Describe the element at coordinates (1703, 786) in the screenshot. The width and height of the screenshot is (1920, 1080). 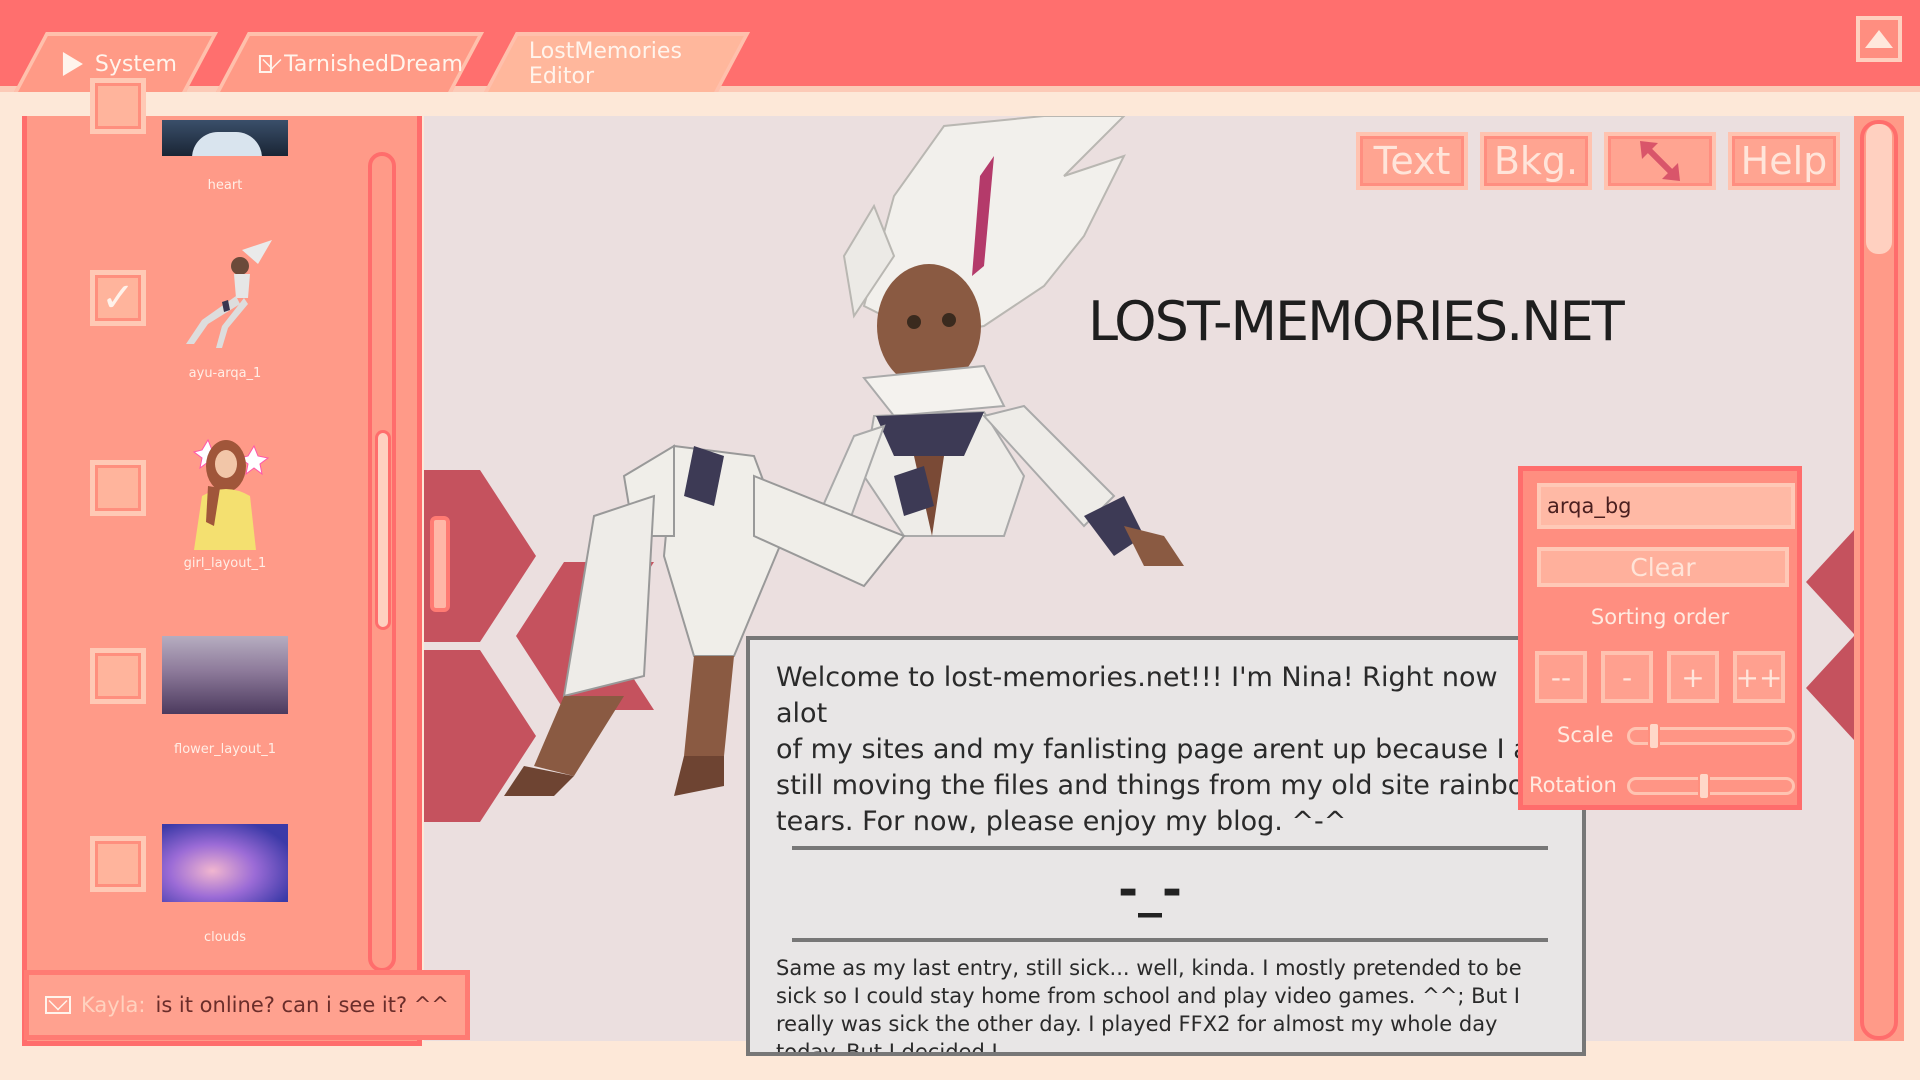
I see `rotation-slider-knob` at that location.